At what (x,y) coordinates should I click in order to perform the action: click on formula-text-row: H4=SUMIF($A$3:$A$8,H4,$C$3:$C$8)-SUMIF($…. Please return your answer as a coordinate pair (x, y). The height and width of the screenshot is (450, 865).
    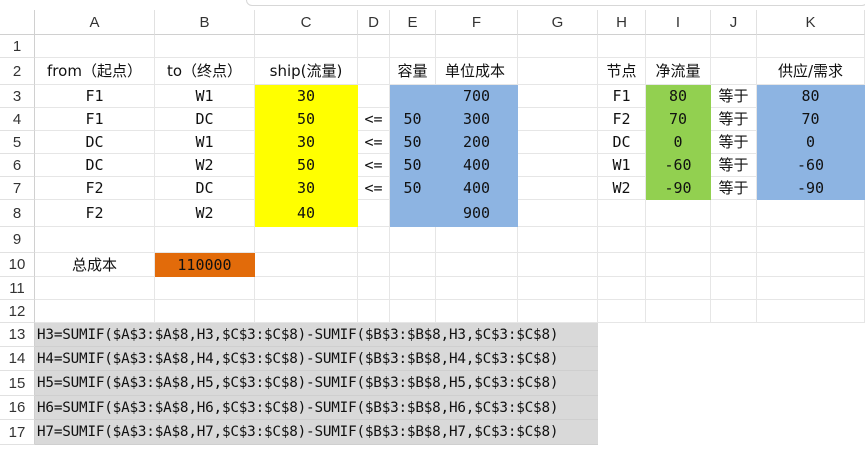
    Looking at the image, I should click on (316, 359).